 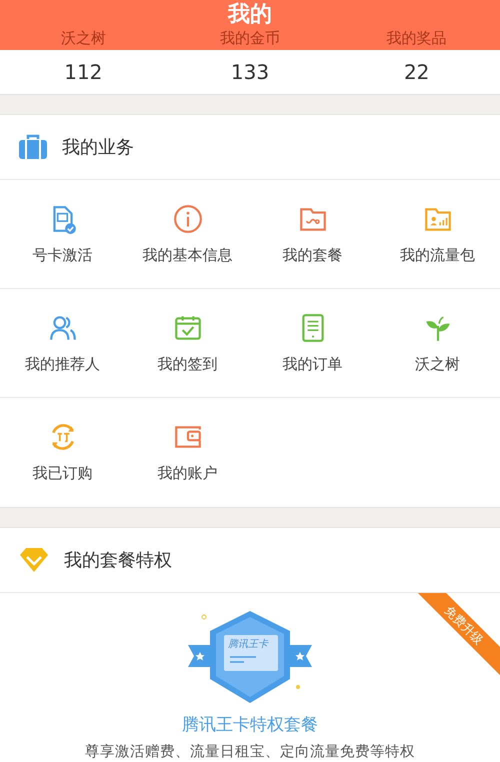 What do you see at coordinates (187, 219) in the screenshot?
I see `info-icon` at bounding box center [187, 219].